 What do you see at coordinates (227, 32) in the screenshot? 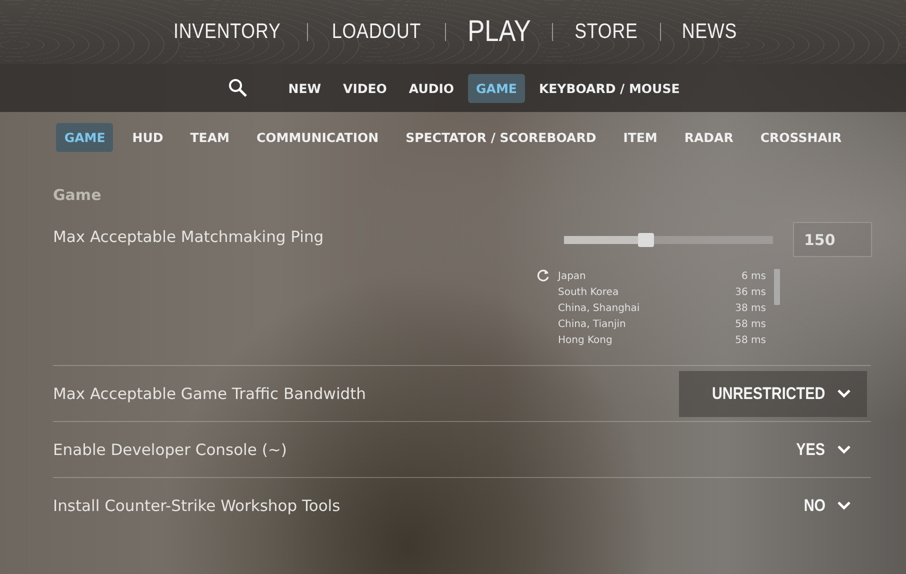
I see `nav-link: INVENTORY` at bounding box center [227, 32].